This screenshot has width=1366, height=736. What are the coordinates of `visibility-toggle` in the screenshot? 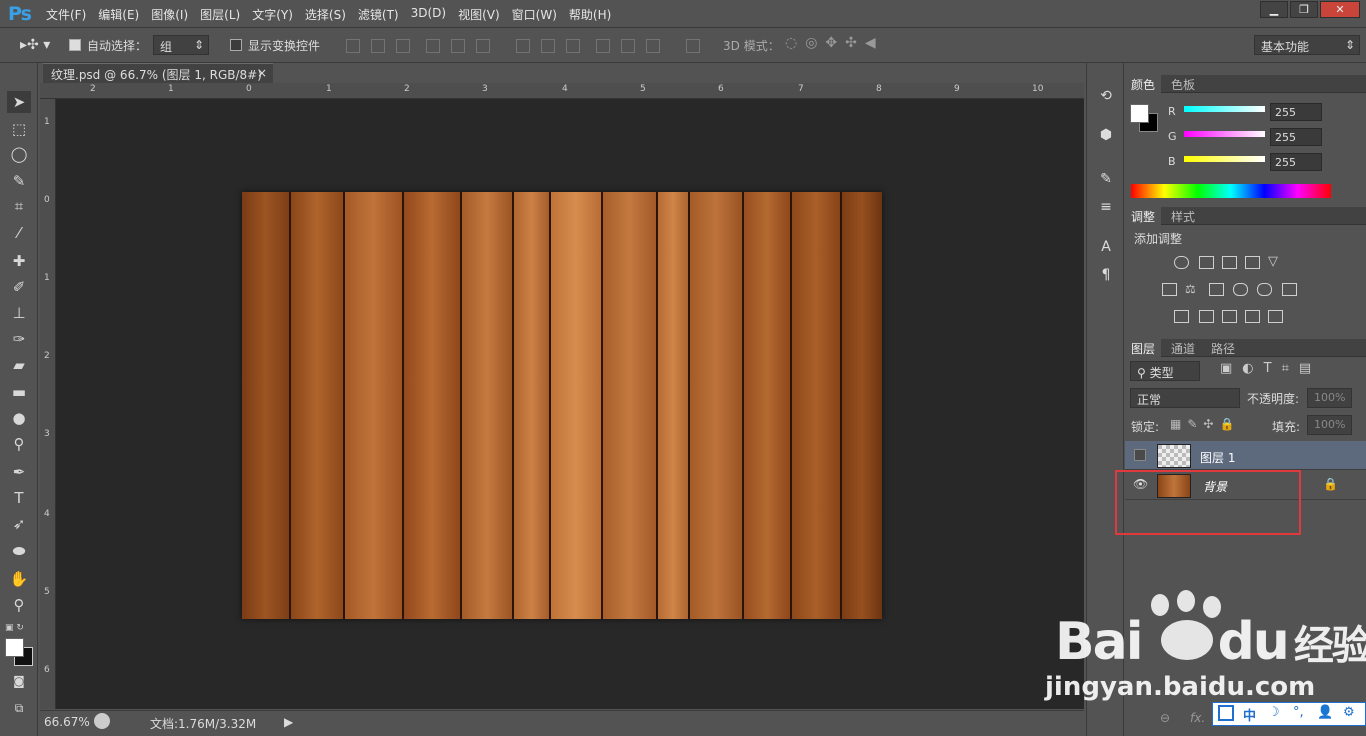 It's located at (1140, 455).